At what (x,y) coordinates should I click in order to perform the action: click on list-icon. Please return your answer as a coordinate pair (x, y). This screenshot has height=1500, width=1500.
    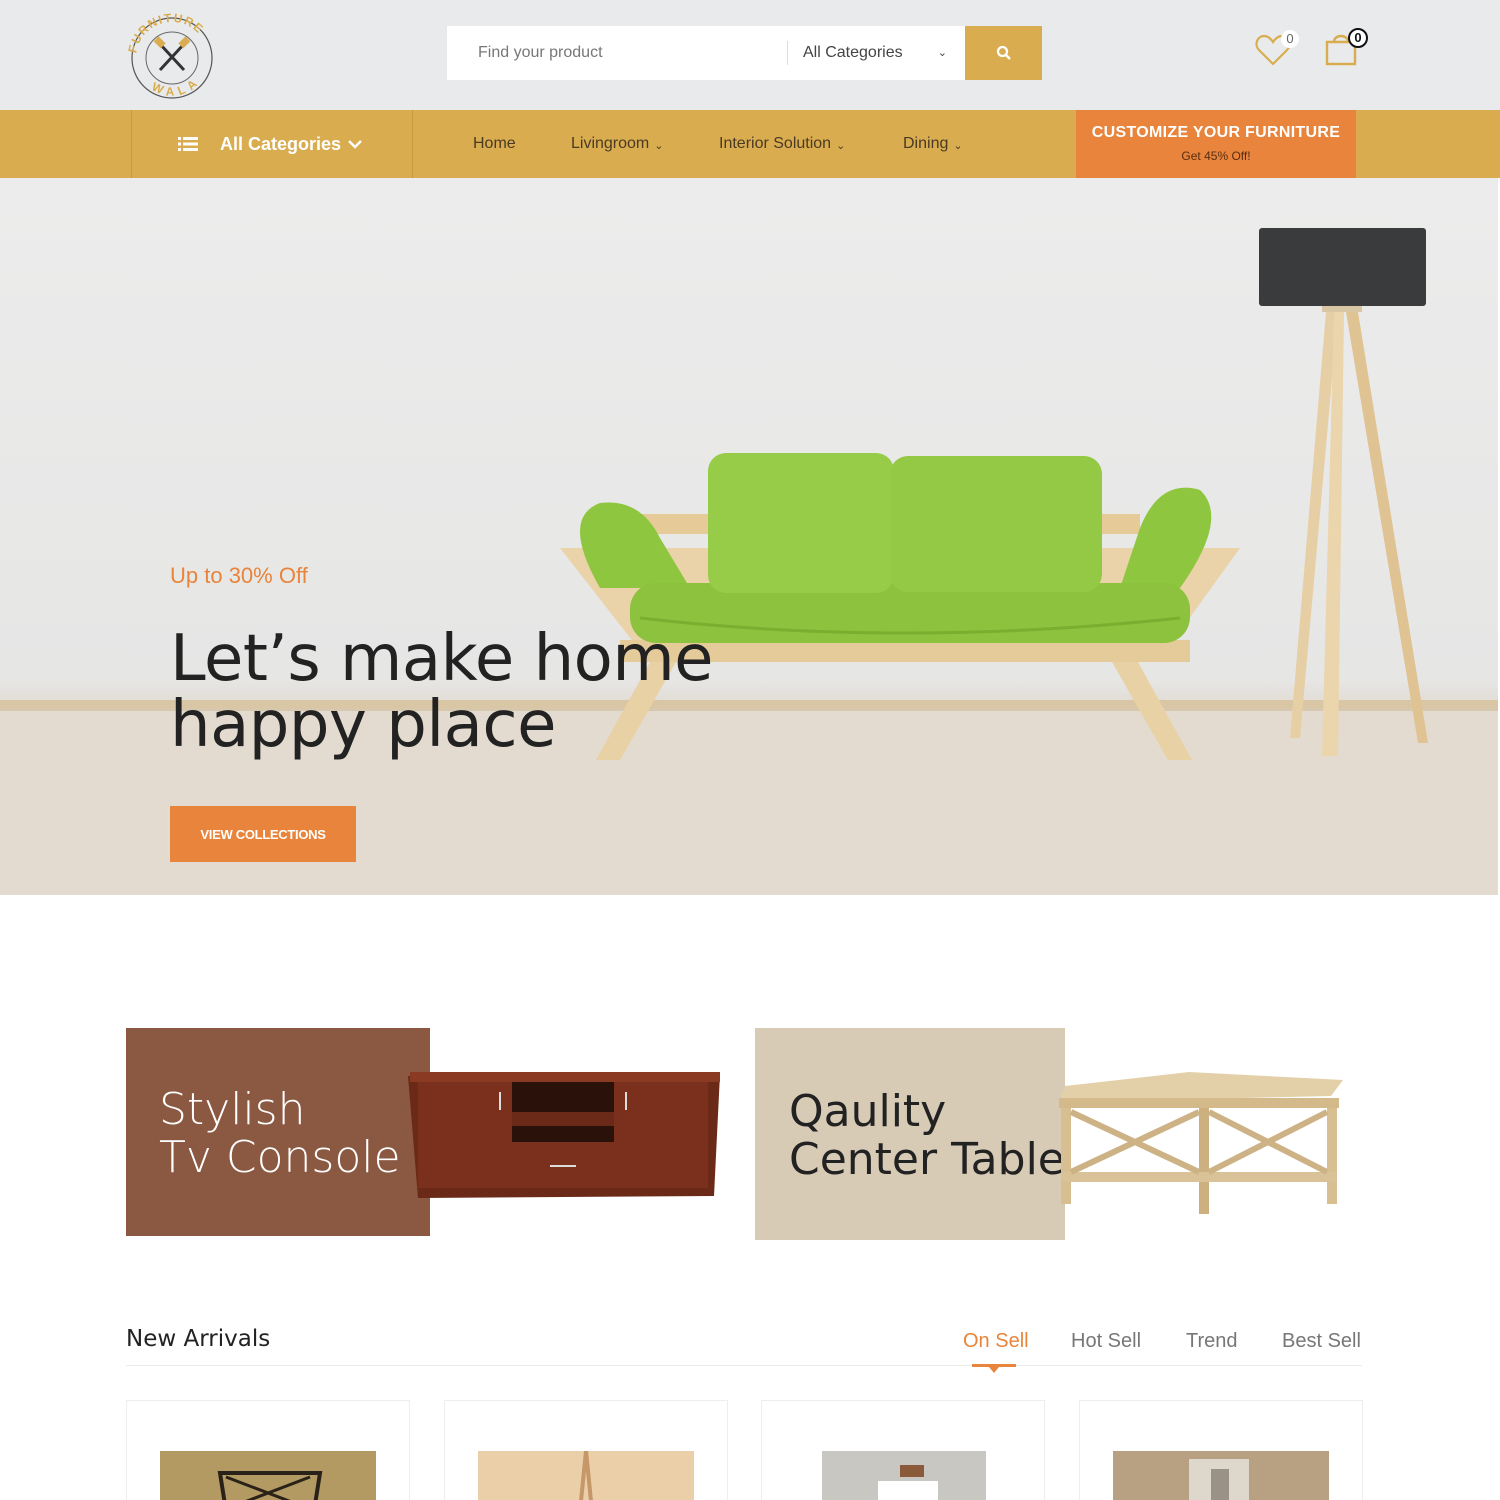
    Looking at the image, I should click on (188, 144).